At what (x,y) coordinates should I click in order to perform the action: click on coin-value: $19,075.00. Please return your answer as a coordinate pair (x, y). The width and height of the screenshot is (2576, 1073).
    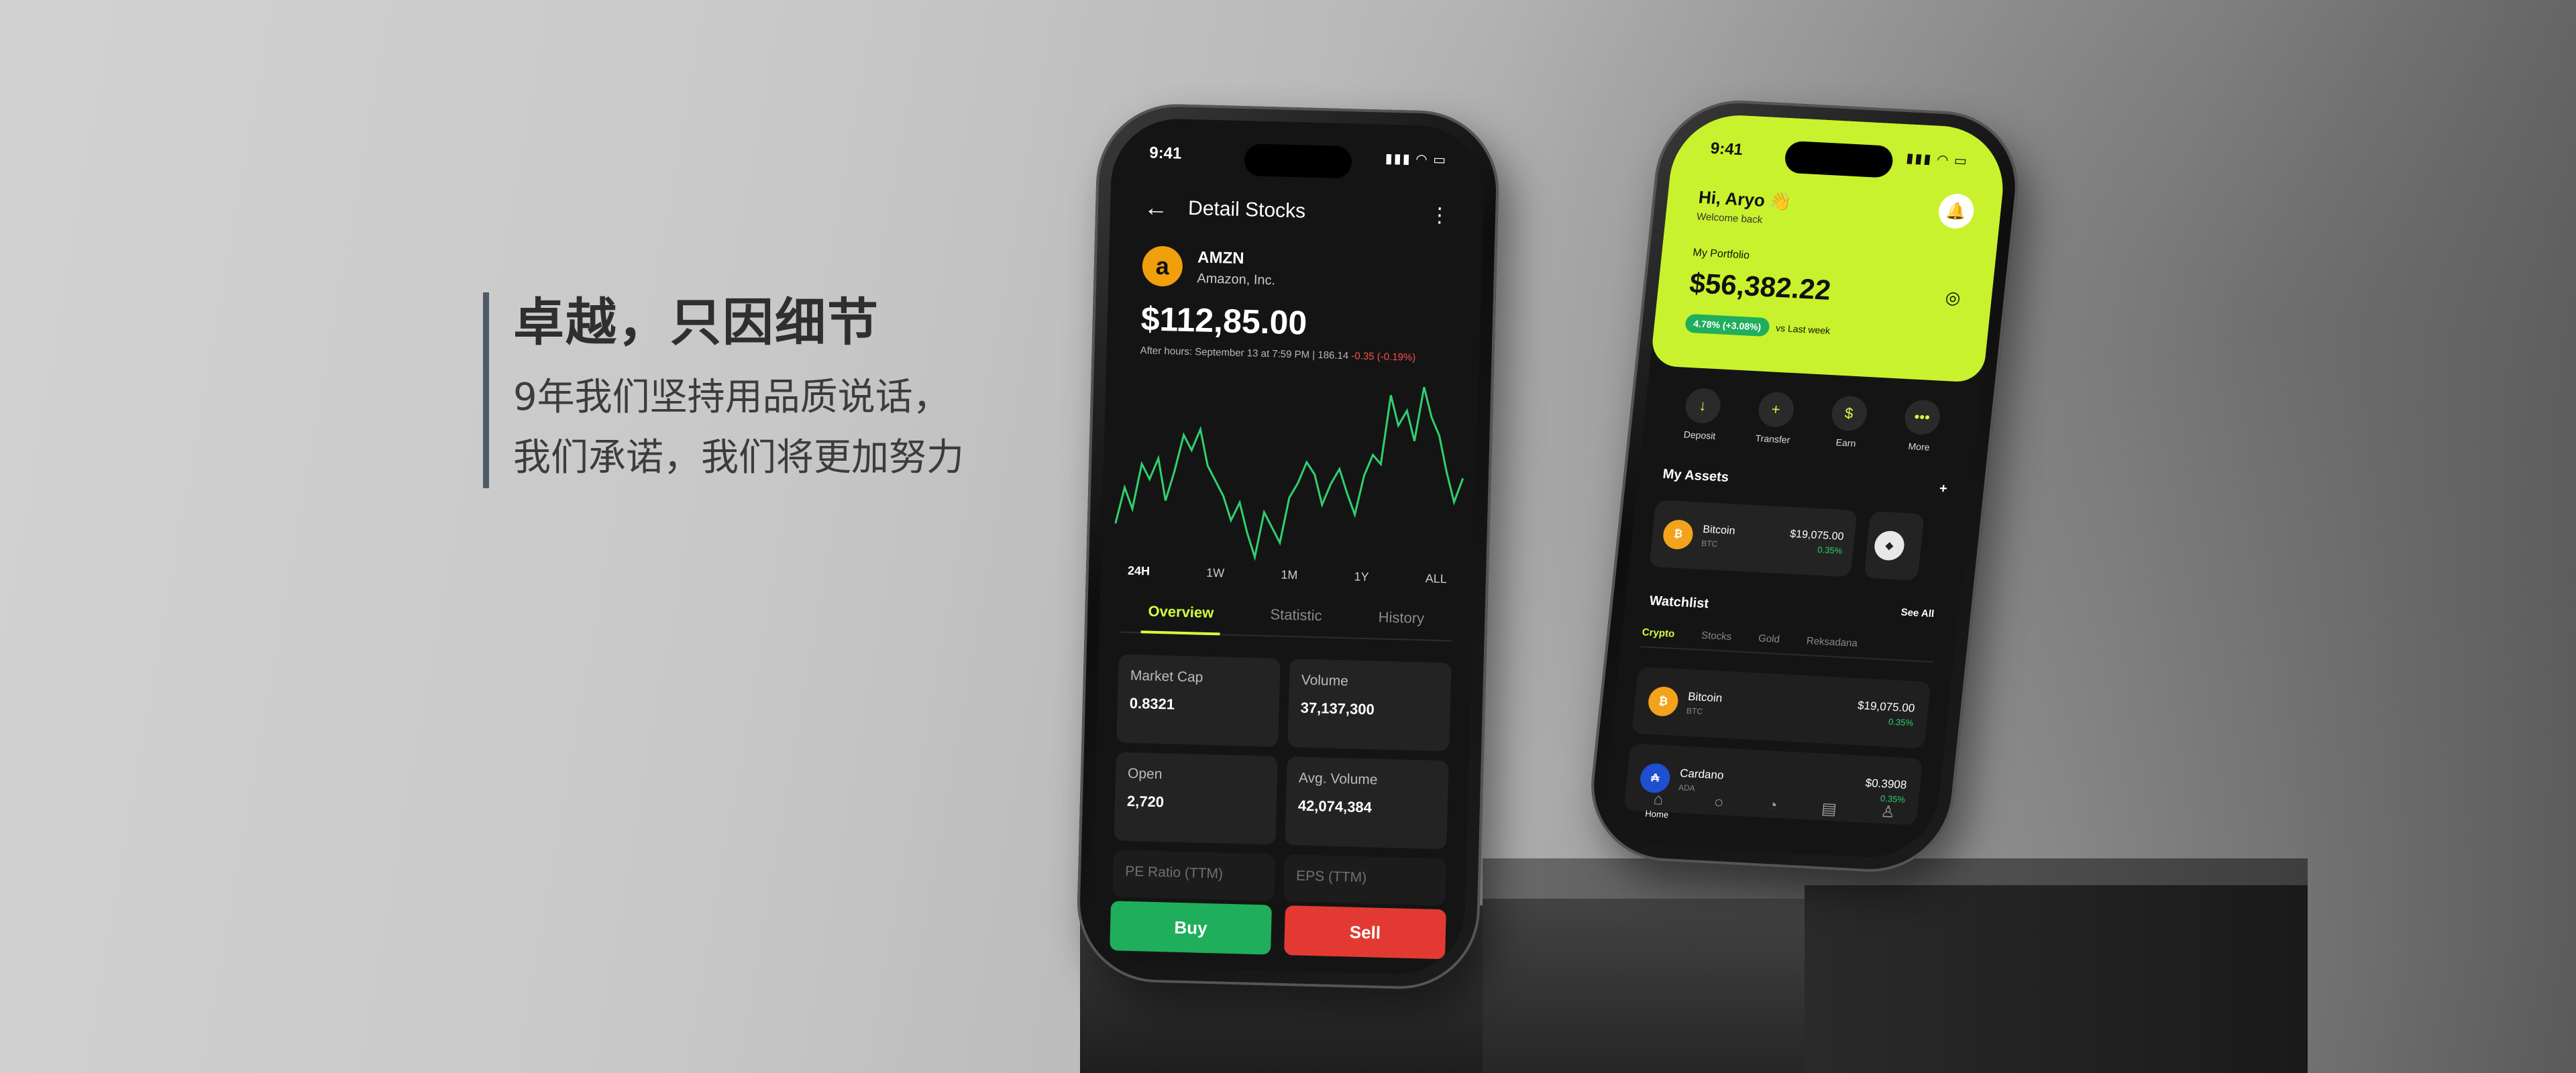
    Looking at the image, I should click on (1886, 707).